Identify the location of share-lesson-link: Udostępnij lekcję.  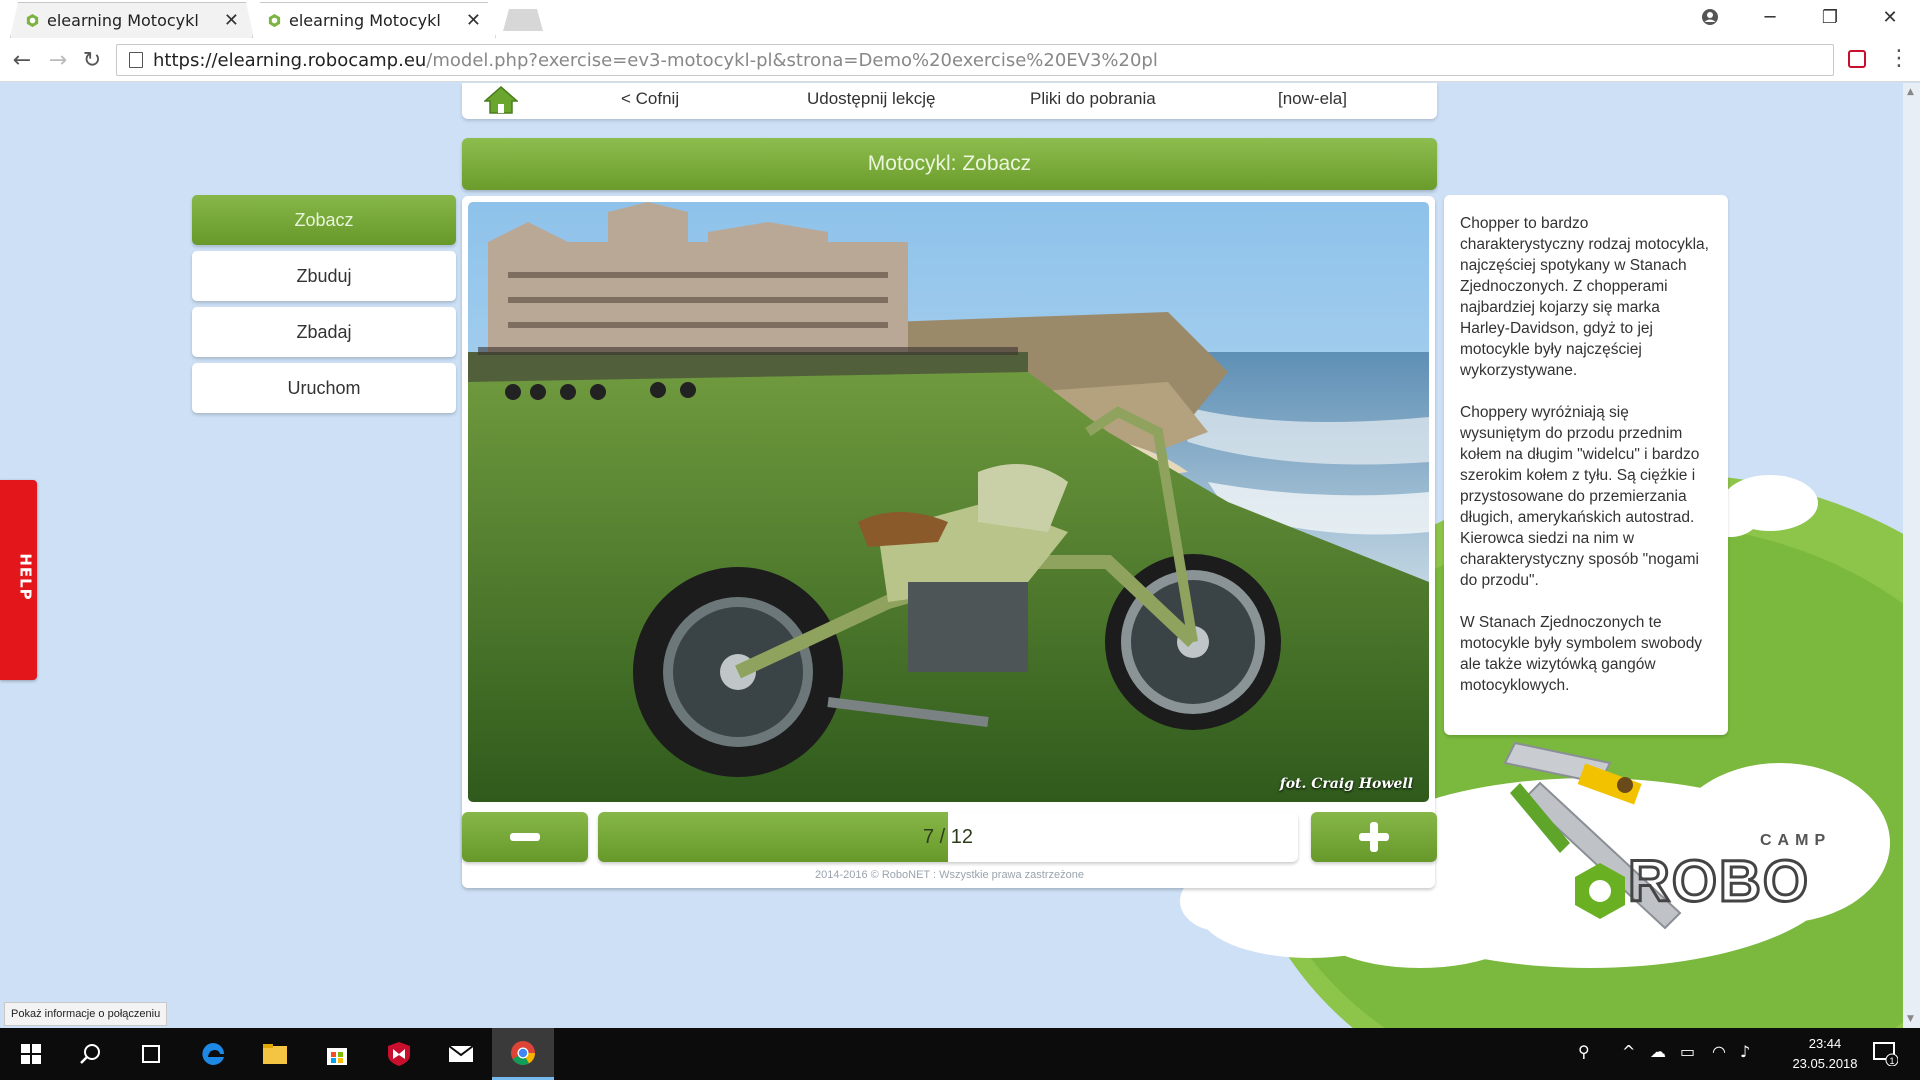
(871, 99).